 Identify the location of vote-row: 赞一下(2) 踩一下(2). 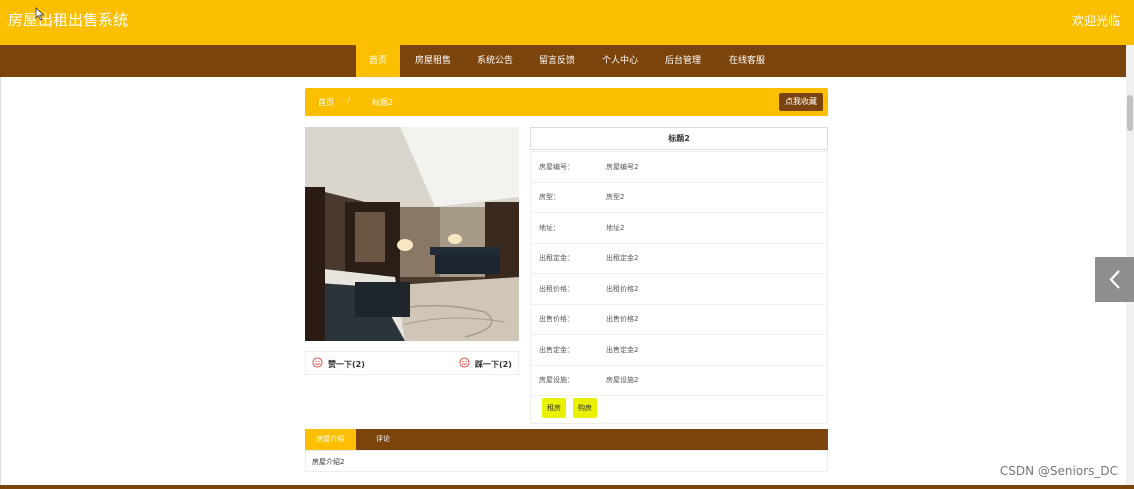
(412, 363).